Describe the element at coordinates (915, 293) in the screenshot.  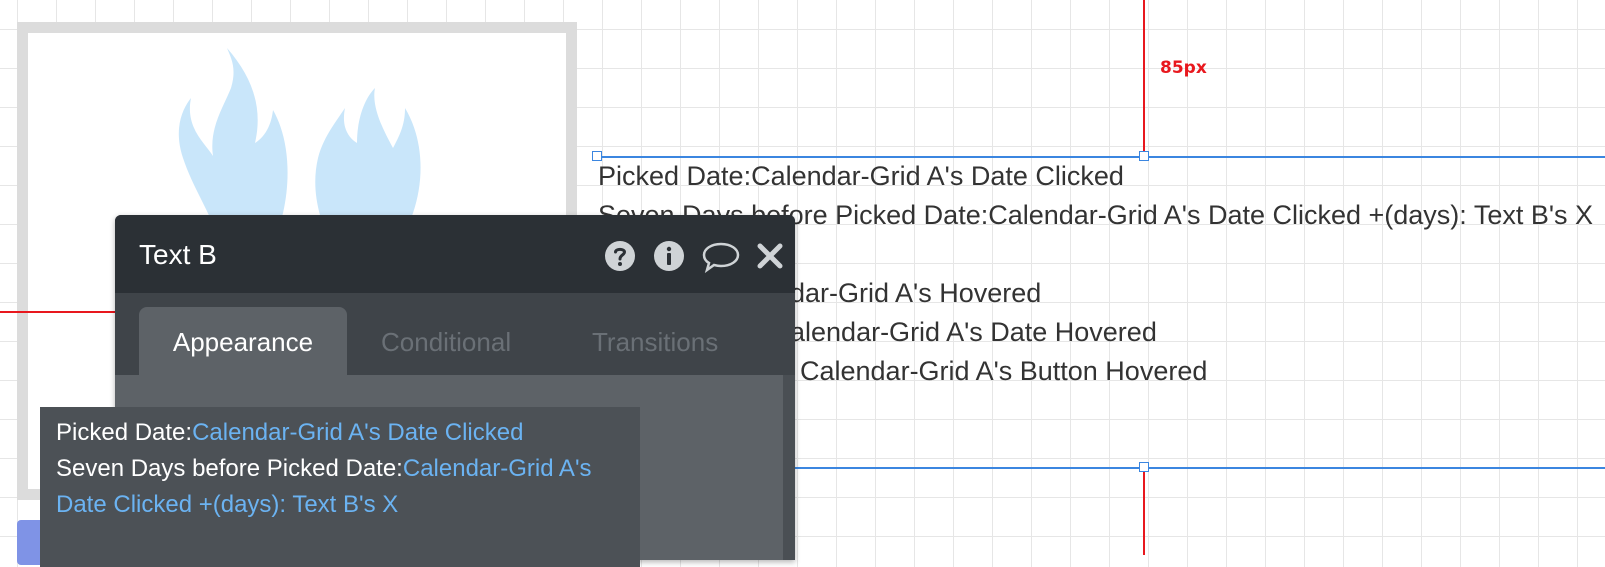
I see `canvas-text-line: dar-Grid A's Hovered` at that location.